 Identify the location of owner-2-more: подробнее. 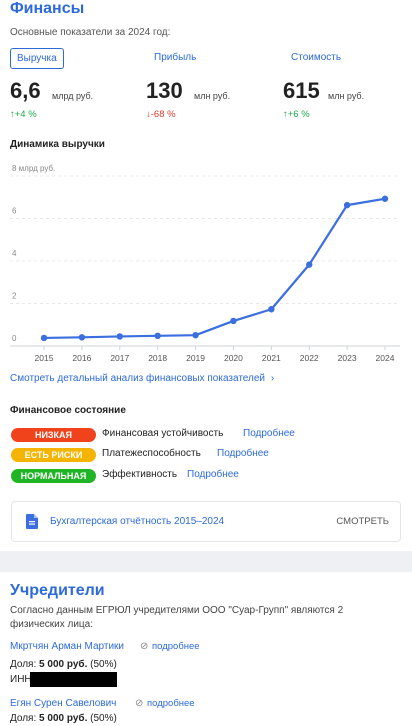
(171, 703).